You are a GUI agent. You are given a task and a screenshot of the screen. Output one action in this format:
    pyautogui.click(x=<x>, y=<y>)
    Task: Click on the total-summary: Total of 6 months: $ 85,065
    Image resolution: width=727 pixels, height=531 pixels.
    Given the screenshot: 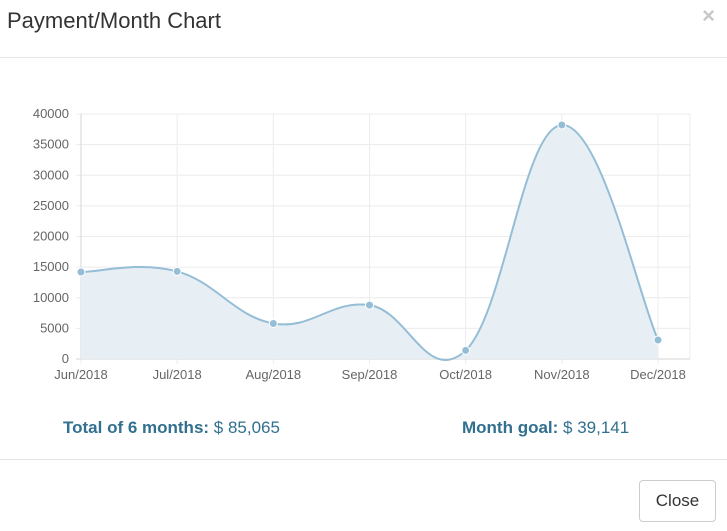 What is the action you would take?
    pyautogui.click(x=171, y=428)
    